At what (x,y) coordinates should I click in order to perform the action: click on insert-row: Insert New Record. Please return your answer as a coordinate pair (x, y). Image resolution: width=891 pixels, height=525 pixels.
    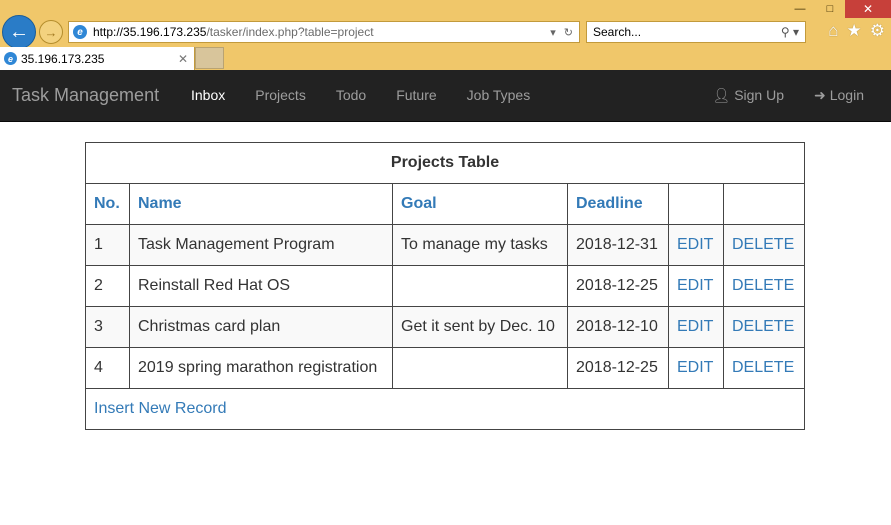
    Looking at the image, I should click on (445, 409).